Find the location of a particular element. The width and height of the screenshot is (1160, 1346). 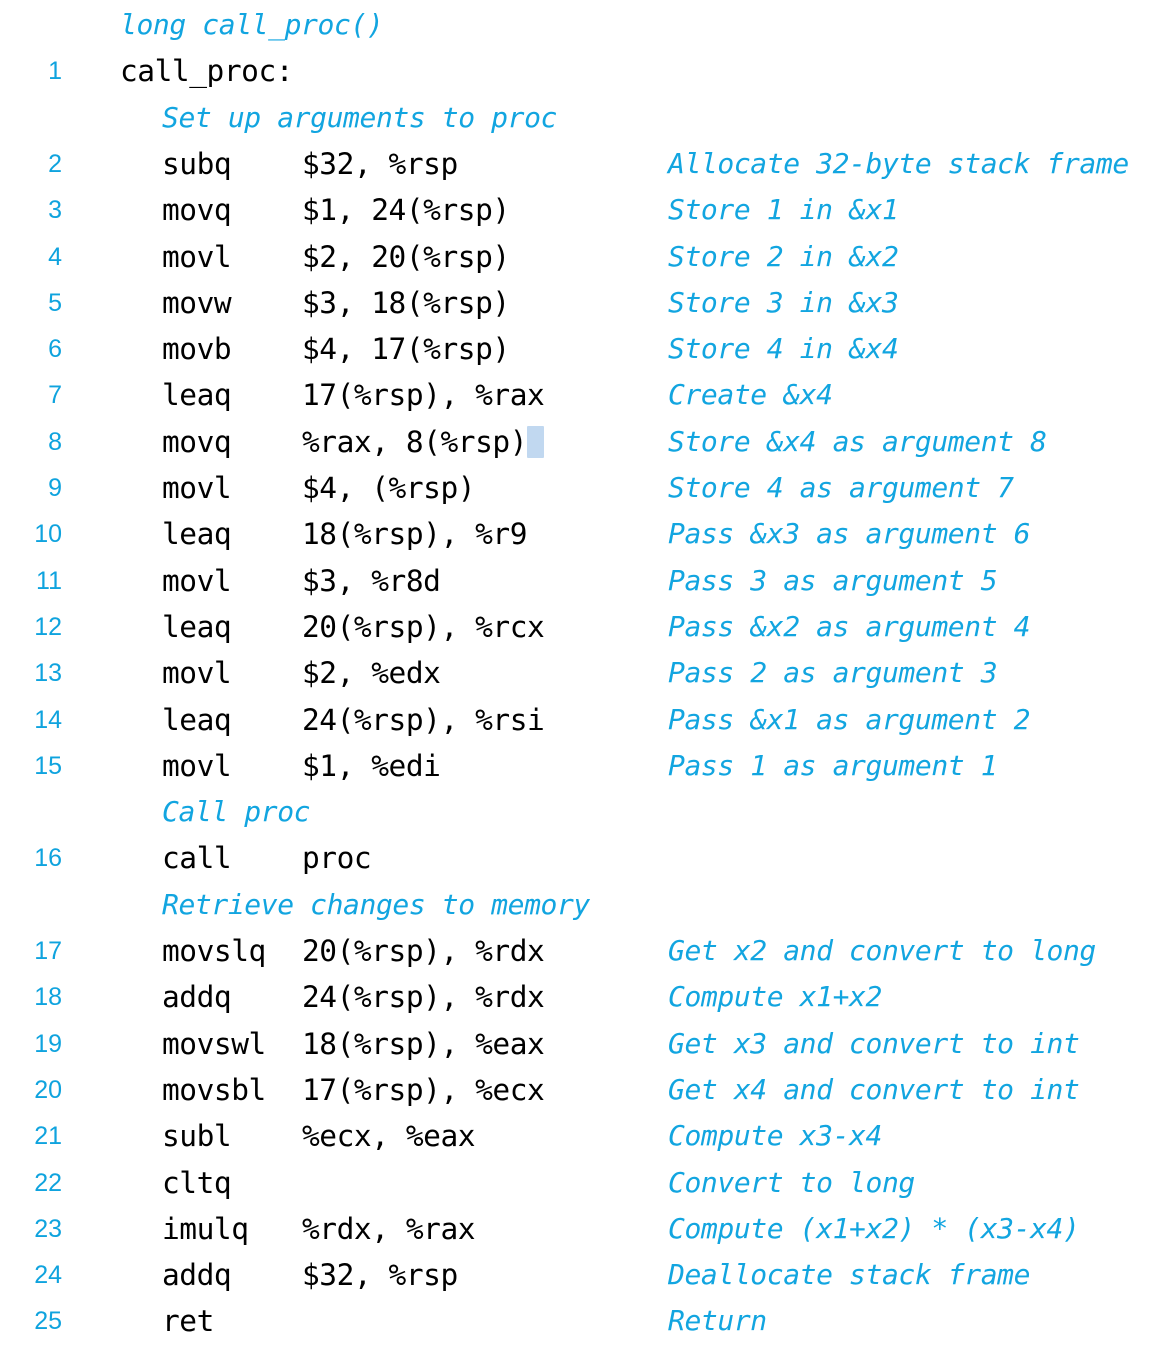

instruction-comment: Get x4 and convert to int is located at coordinates (874, 1089).